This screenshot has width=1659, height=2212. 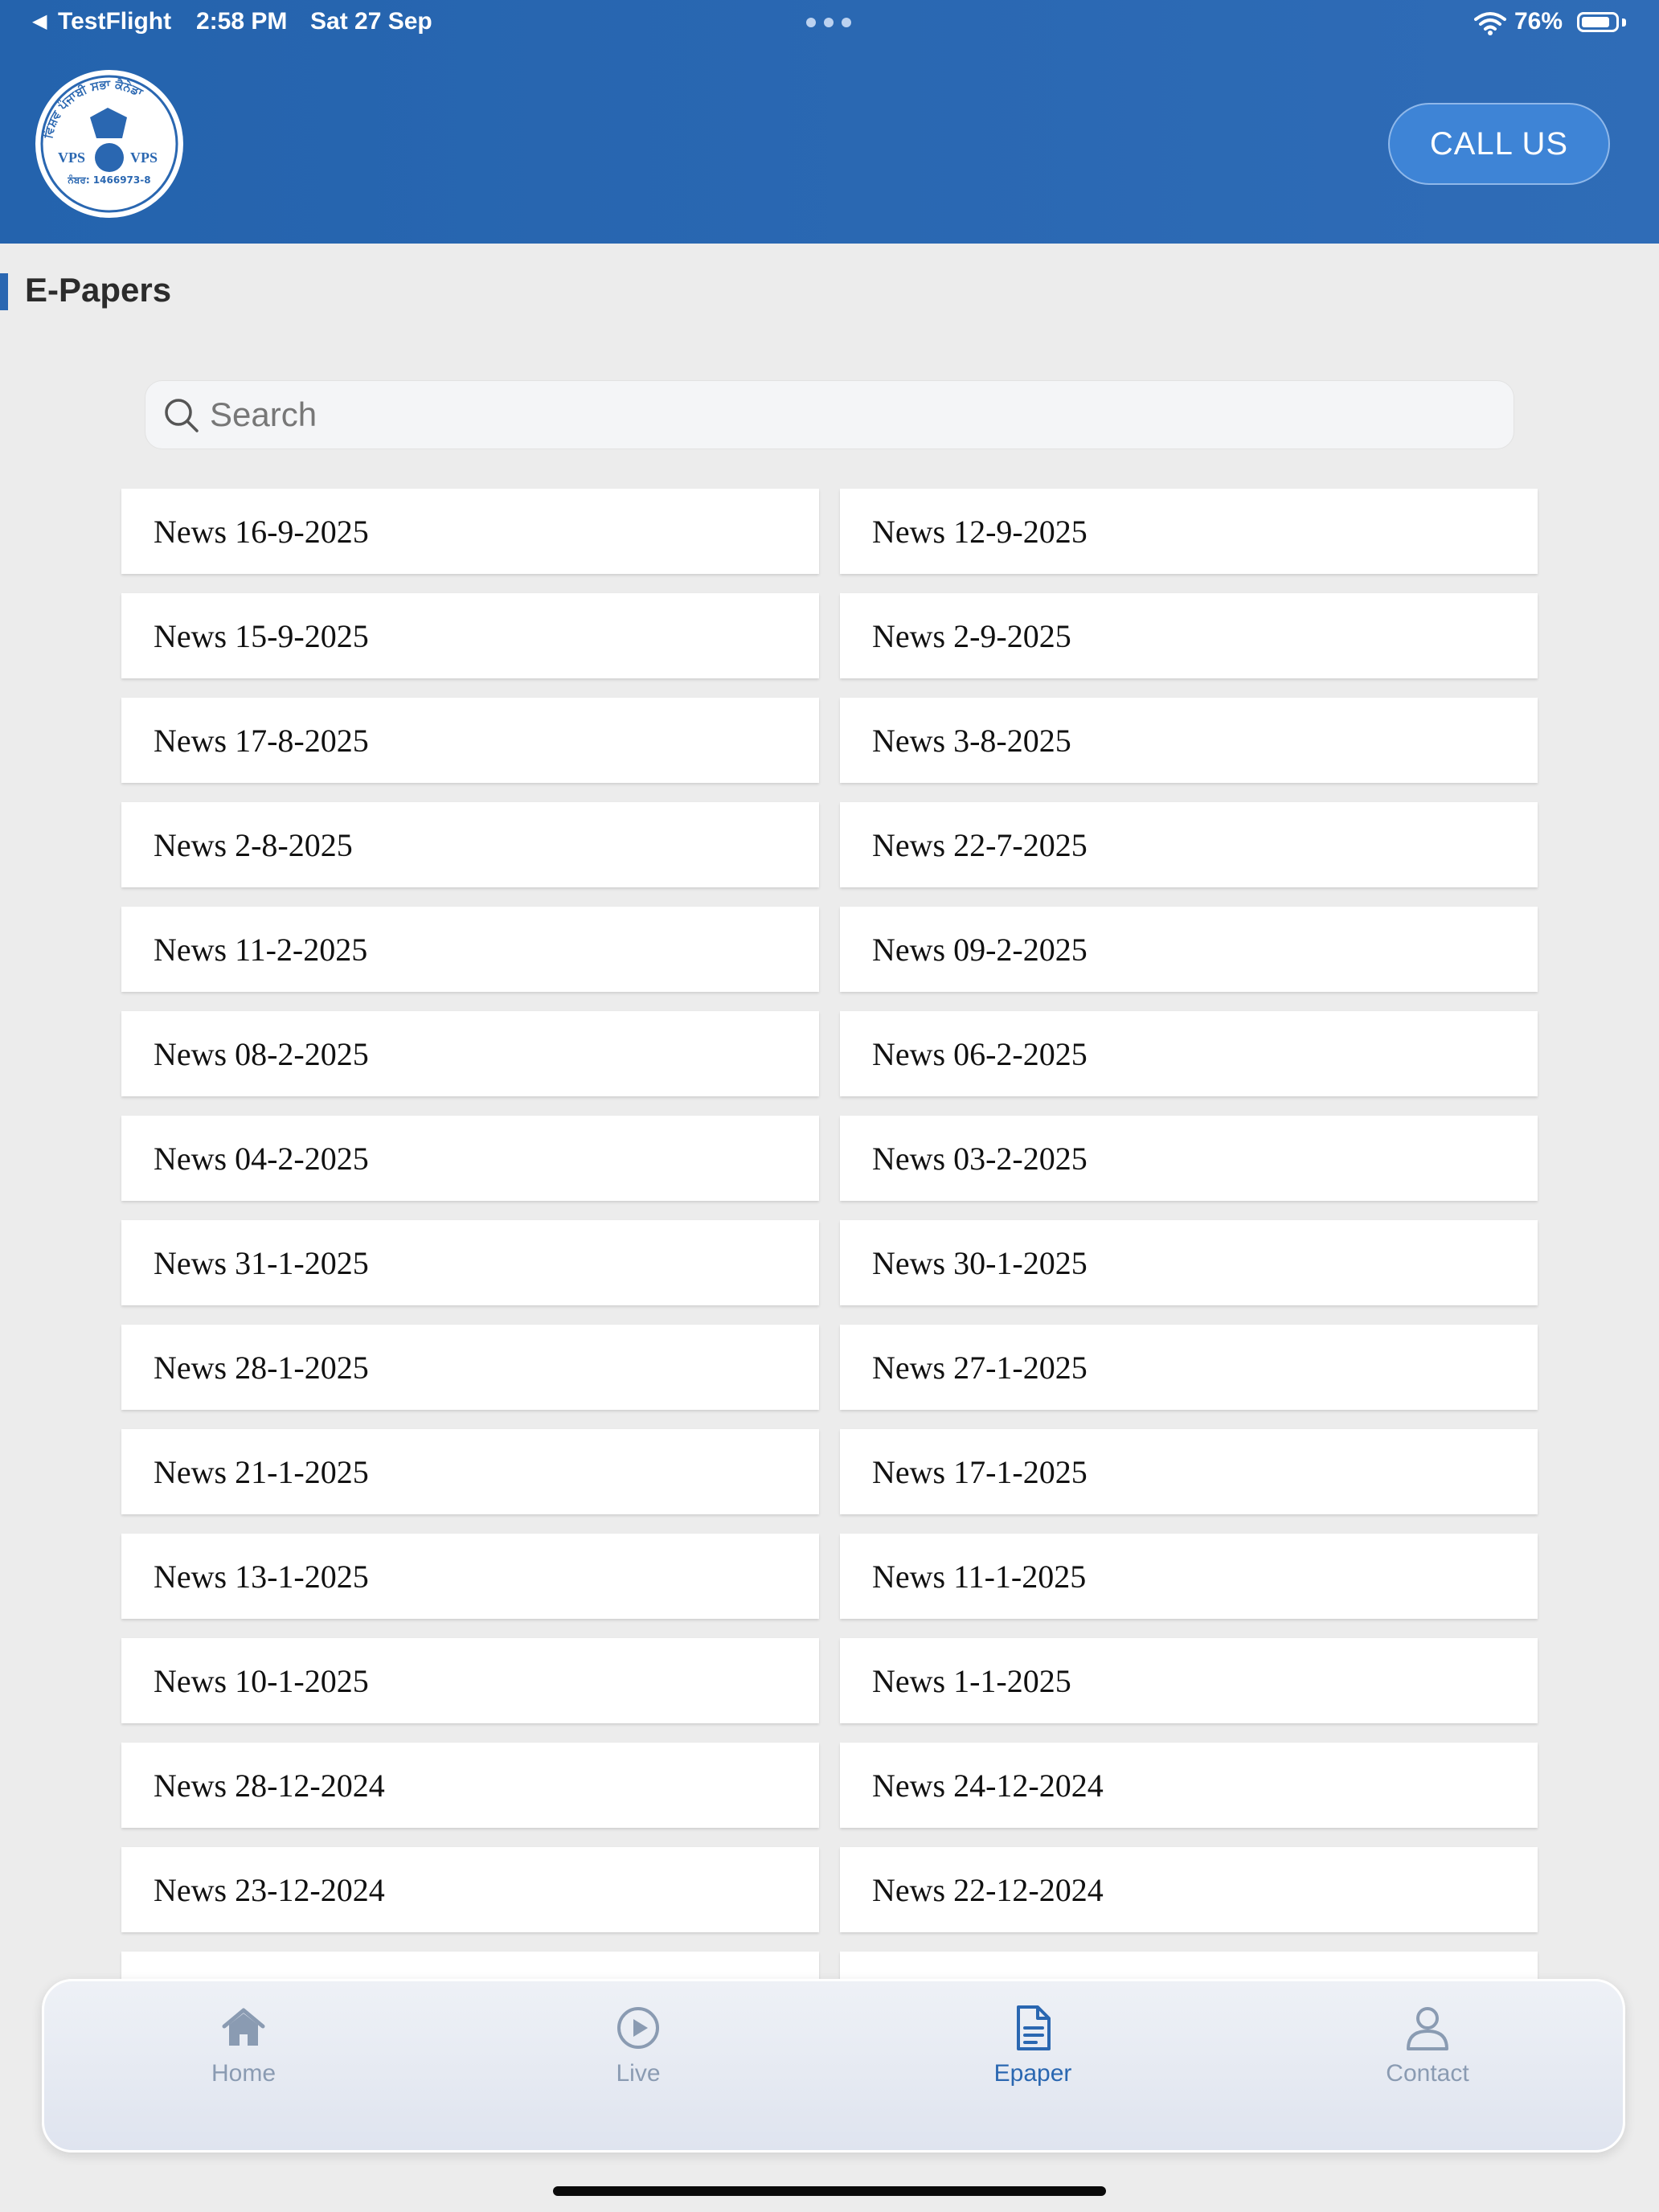 I want to click on status-bar: ◀ TestFlight 2:58 PM Sat 27 Sep 76%, so click(x=829, y=22).